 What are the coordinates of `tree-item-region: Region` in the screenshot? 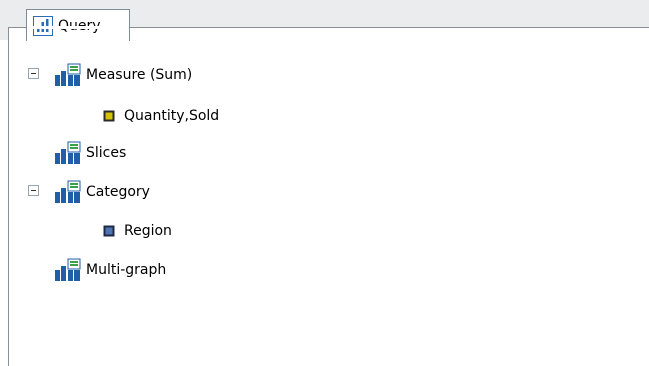 It's located at (137, 231).